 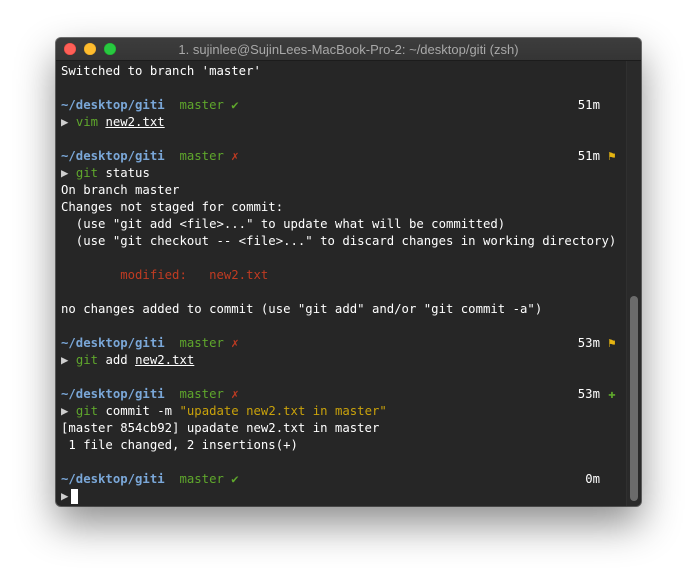 What do you see at coordinates (343, 122) in the screenshot?
I see `command-line: ▶ vim new2.txt` at bounding box center [343, 122].